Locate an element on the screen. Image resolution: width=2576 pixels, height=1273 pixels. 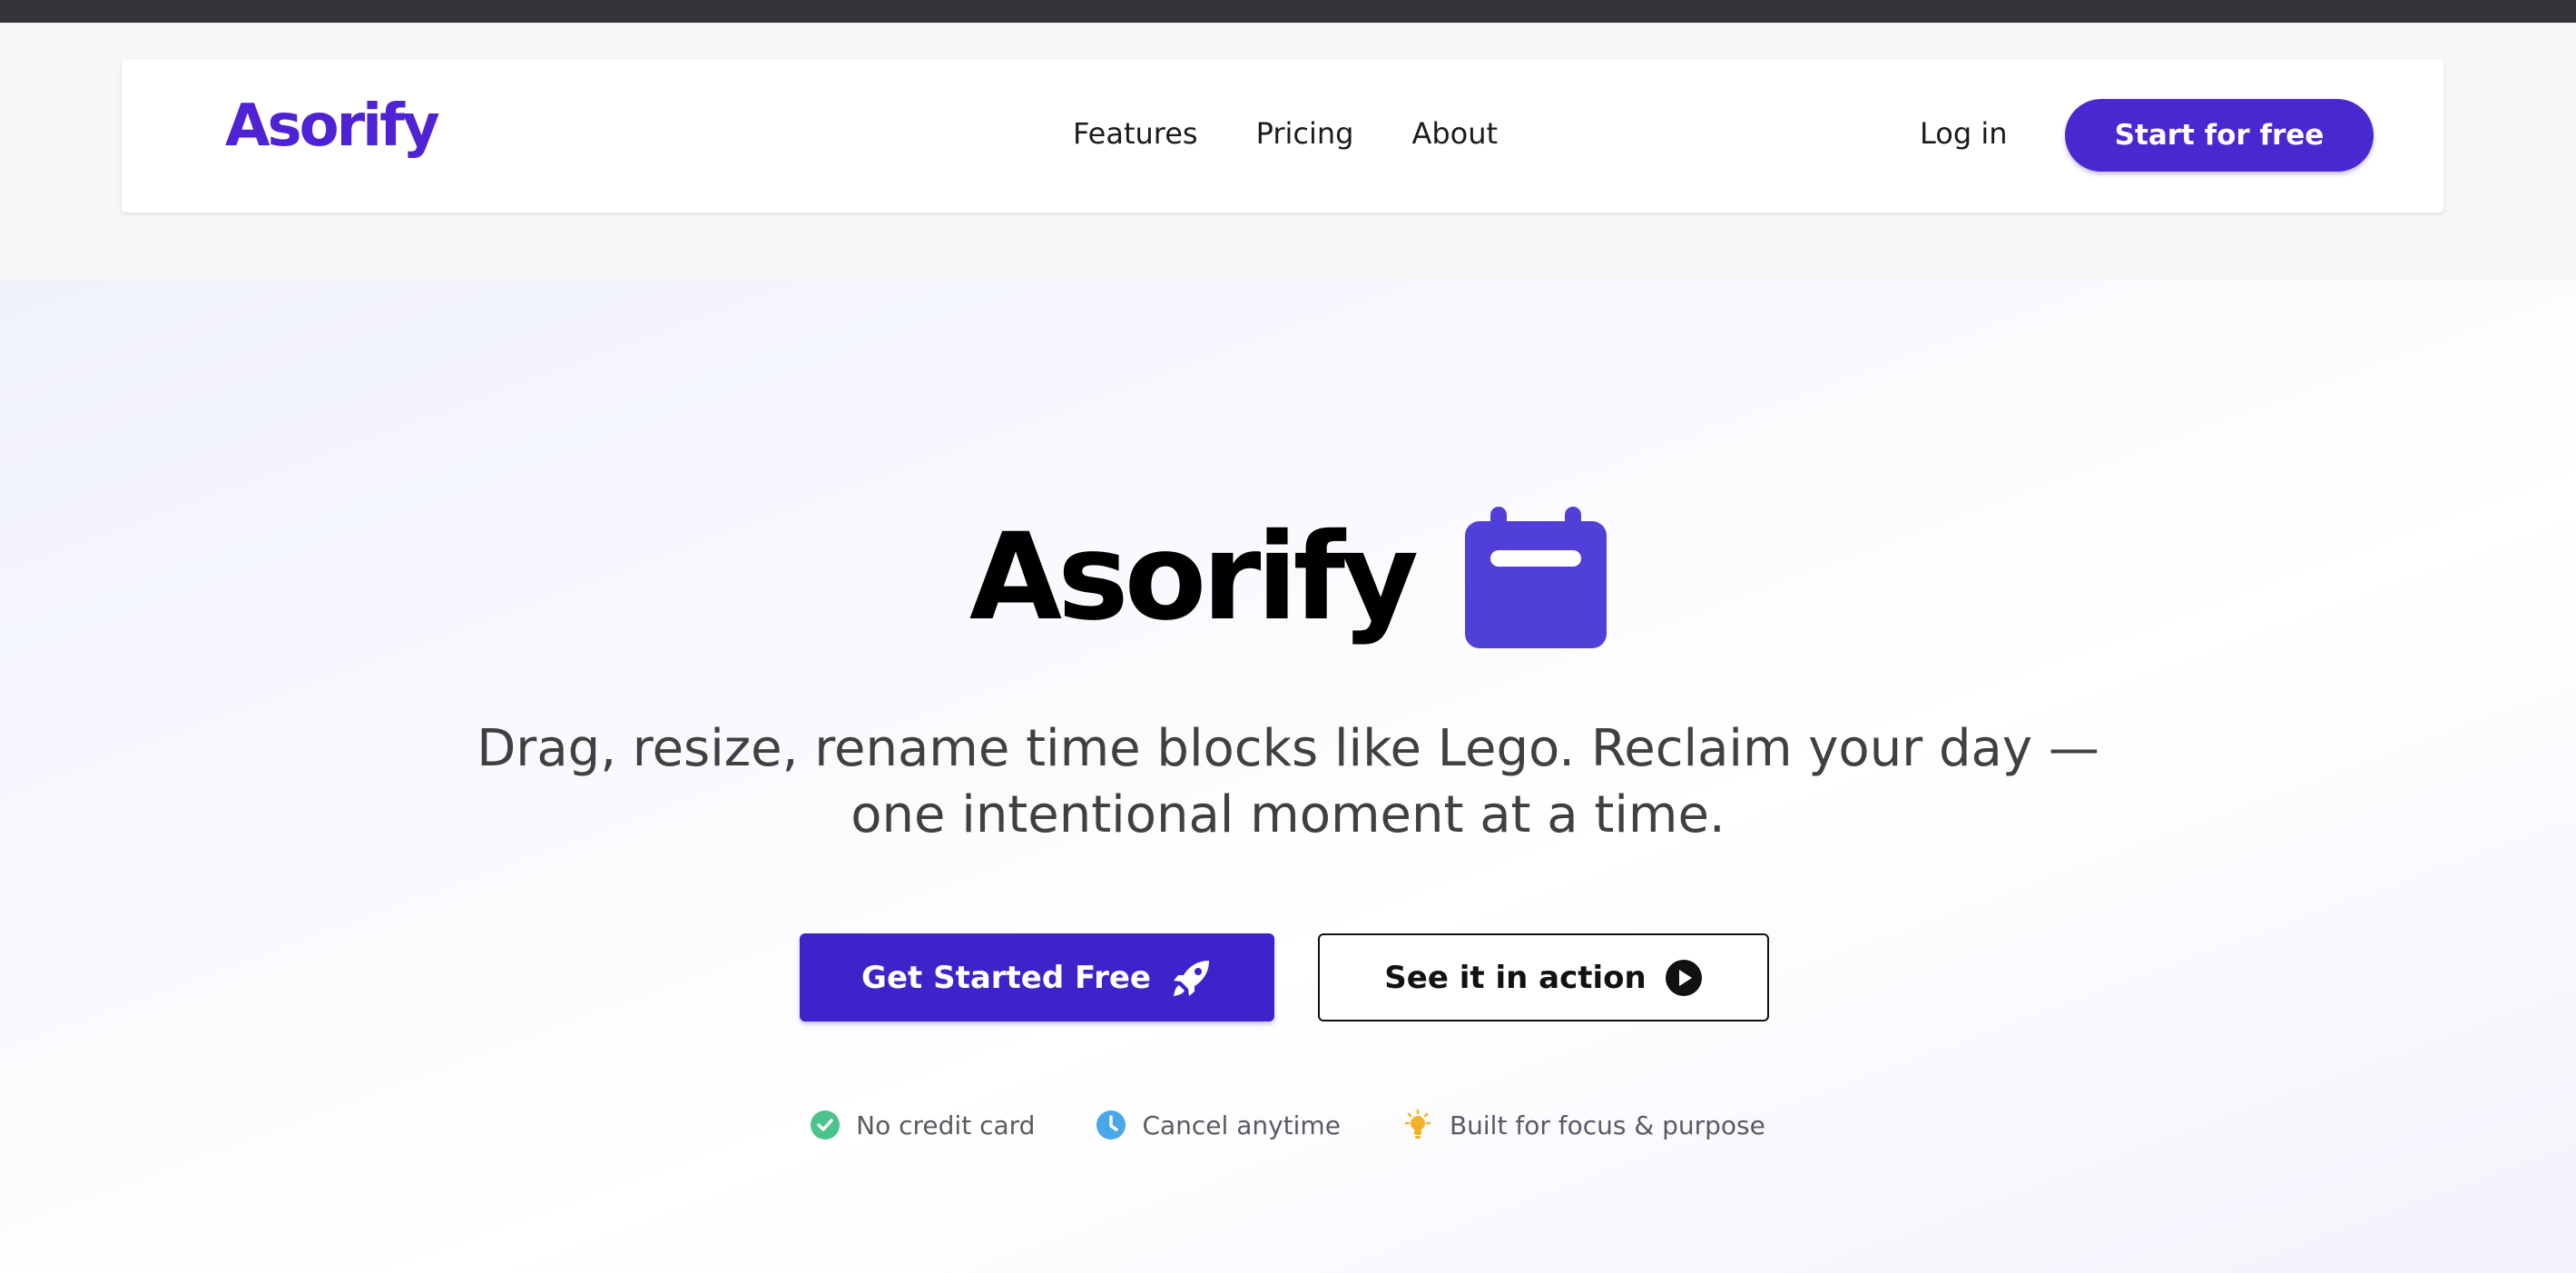
feature-cancel-anytime: Cancel anytime is located at coordinates (1218, 1125).